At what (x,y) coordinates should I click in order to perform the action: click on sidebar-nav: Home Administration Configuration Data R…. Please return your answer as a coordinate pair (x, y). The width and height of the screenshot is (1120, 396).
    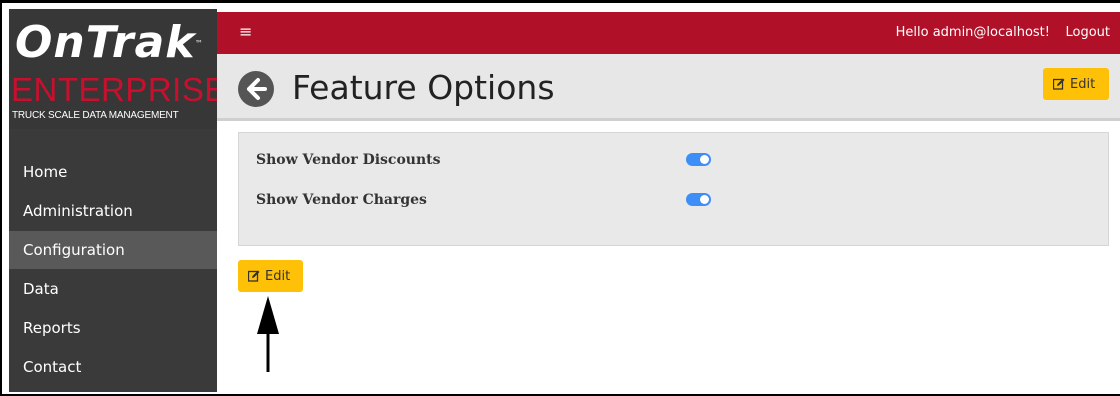
    Looking at the image, I should click on (113, 270).